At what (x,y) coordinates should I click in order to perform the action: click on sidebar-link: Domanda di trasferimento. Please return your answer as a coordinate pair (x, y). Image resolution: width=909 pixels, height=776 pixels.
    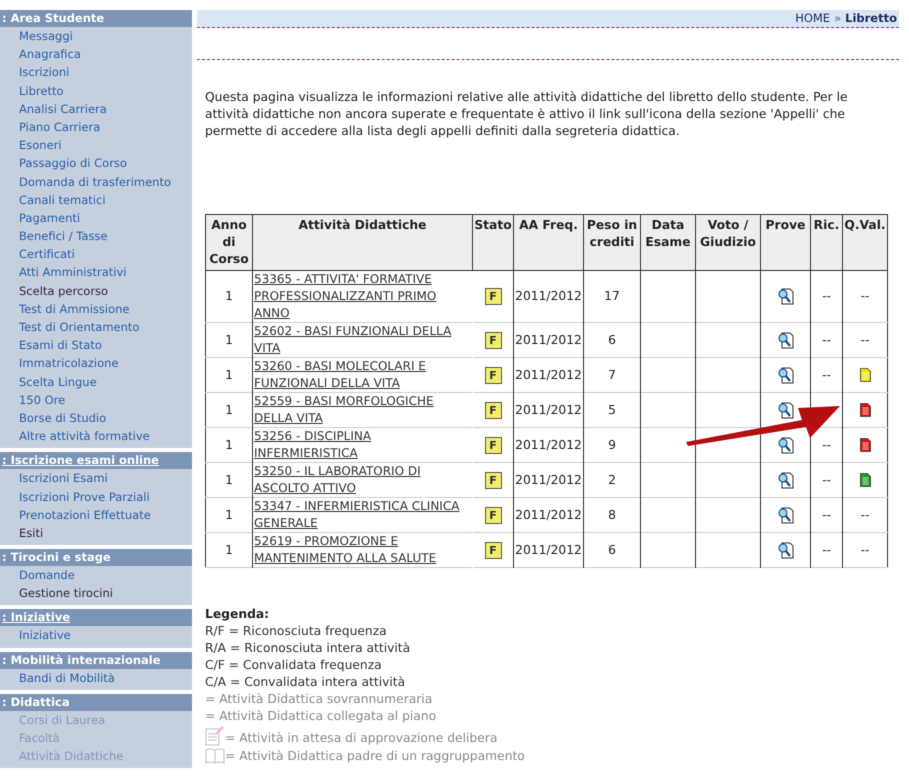
    Looking at the image, I should click on (96, 181).